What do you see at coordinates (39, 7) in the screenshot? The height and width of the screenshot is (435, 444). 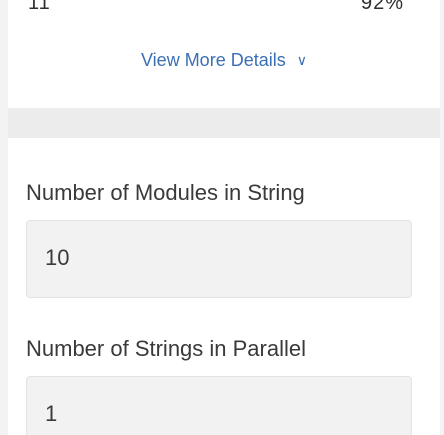 I see `summary-left-value: 11` at bounding box center [39, 7].